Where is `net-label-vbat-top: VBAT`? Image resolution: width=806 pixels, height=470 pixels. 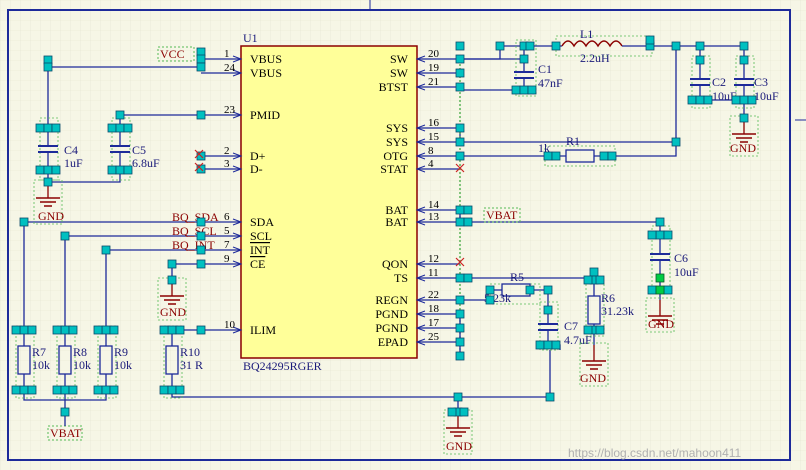
net-label-vbat-top: VBAT is located at coordinates (502, 215).